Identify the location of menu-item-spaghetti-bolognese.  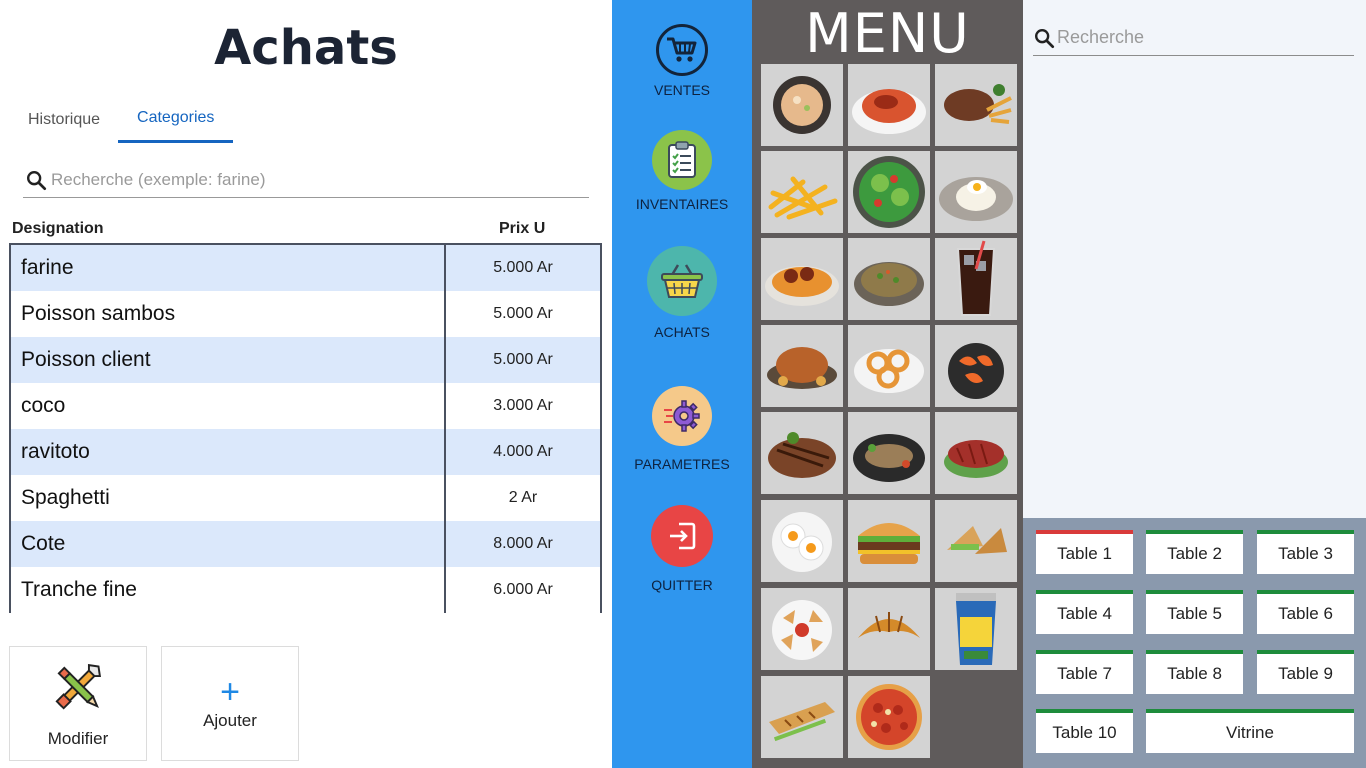
(889, 105).